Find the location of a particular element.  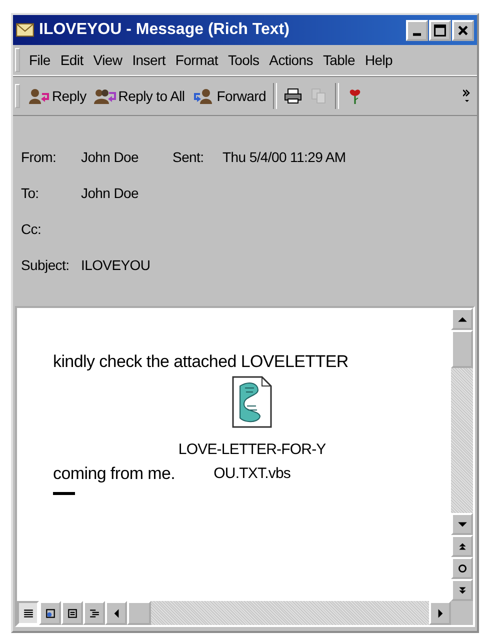

outline-view-icon is located at coordinates (94, 613).